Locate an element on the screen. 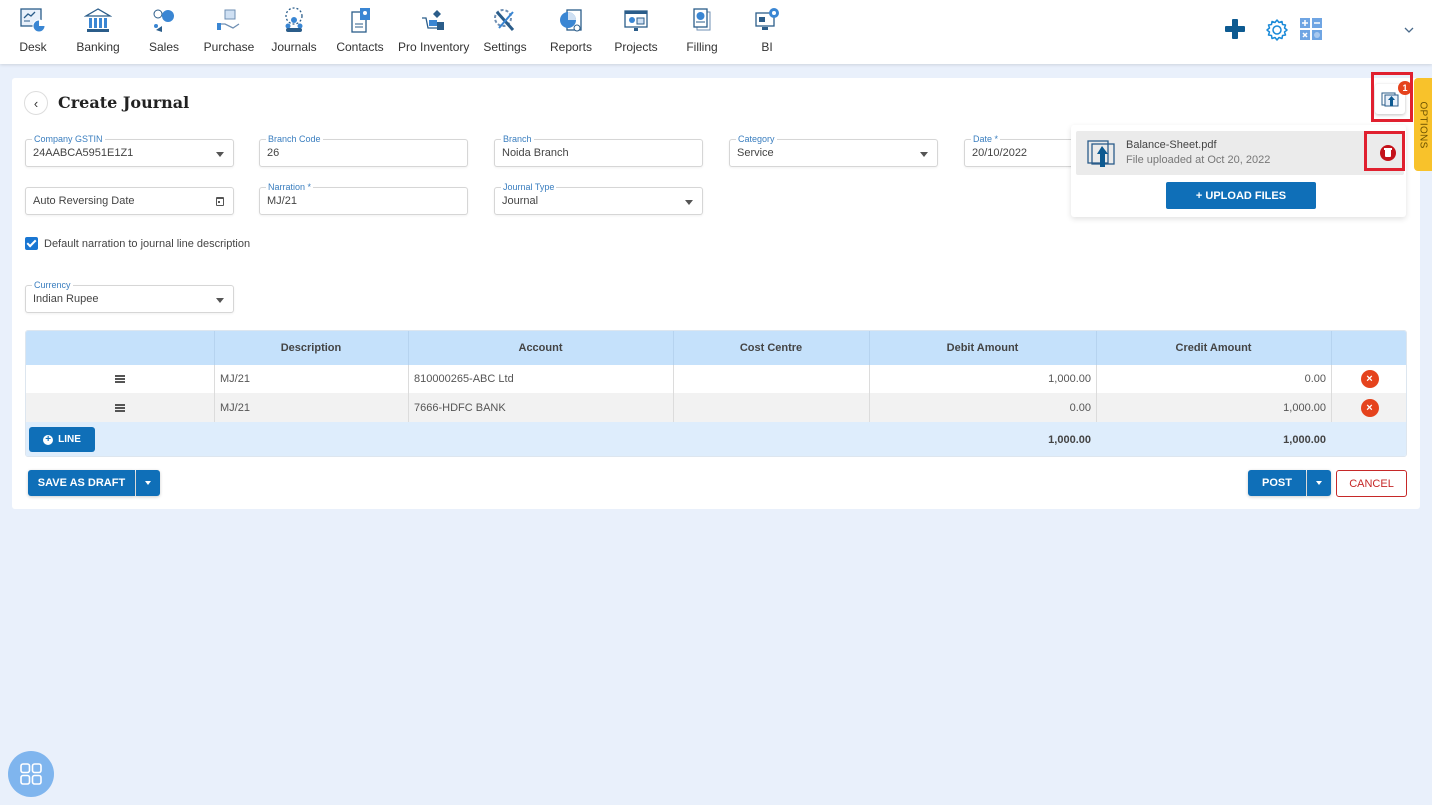  apps-menu-button is located at coordinates (31, 774).